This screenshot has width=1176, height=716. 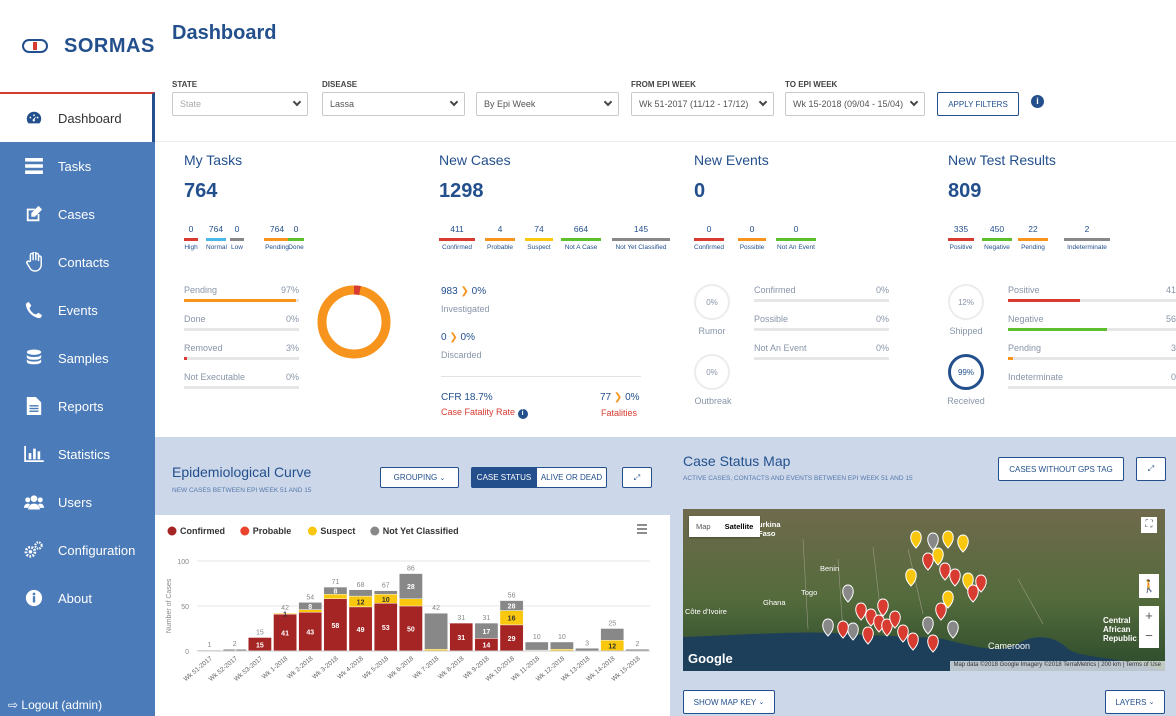 I want to click on breakdown-label: Indeterminate, so click(x=1087, y=247).